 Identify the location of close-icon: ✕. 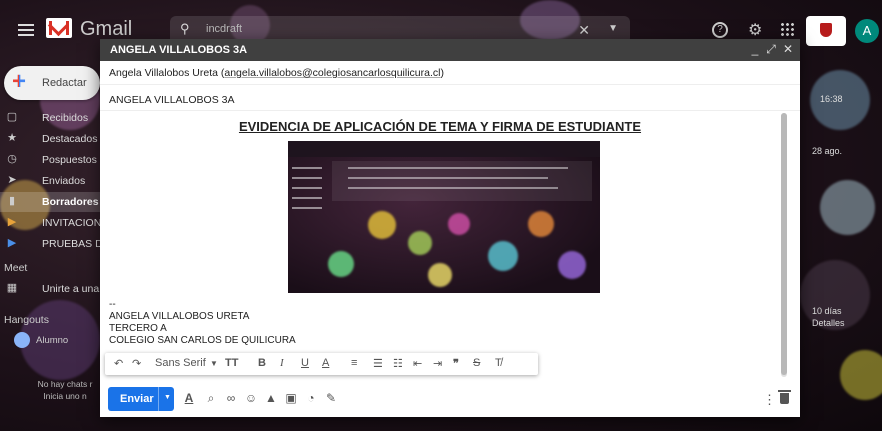
(788, 49).